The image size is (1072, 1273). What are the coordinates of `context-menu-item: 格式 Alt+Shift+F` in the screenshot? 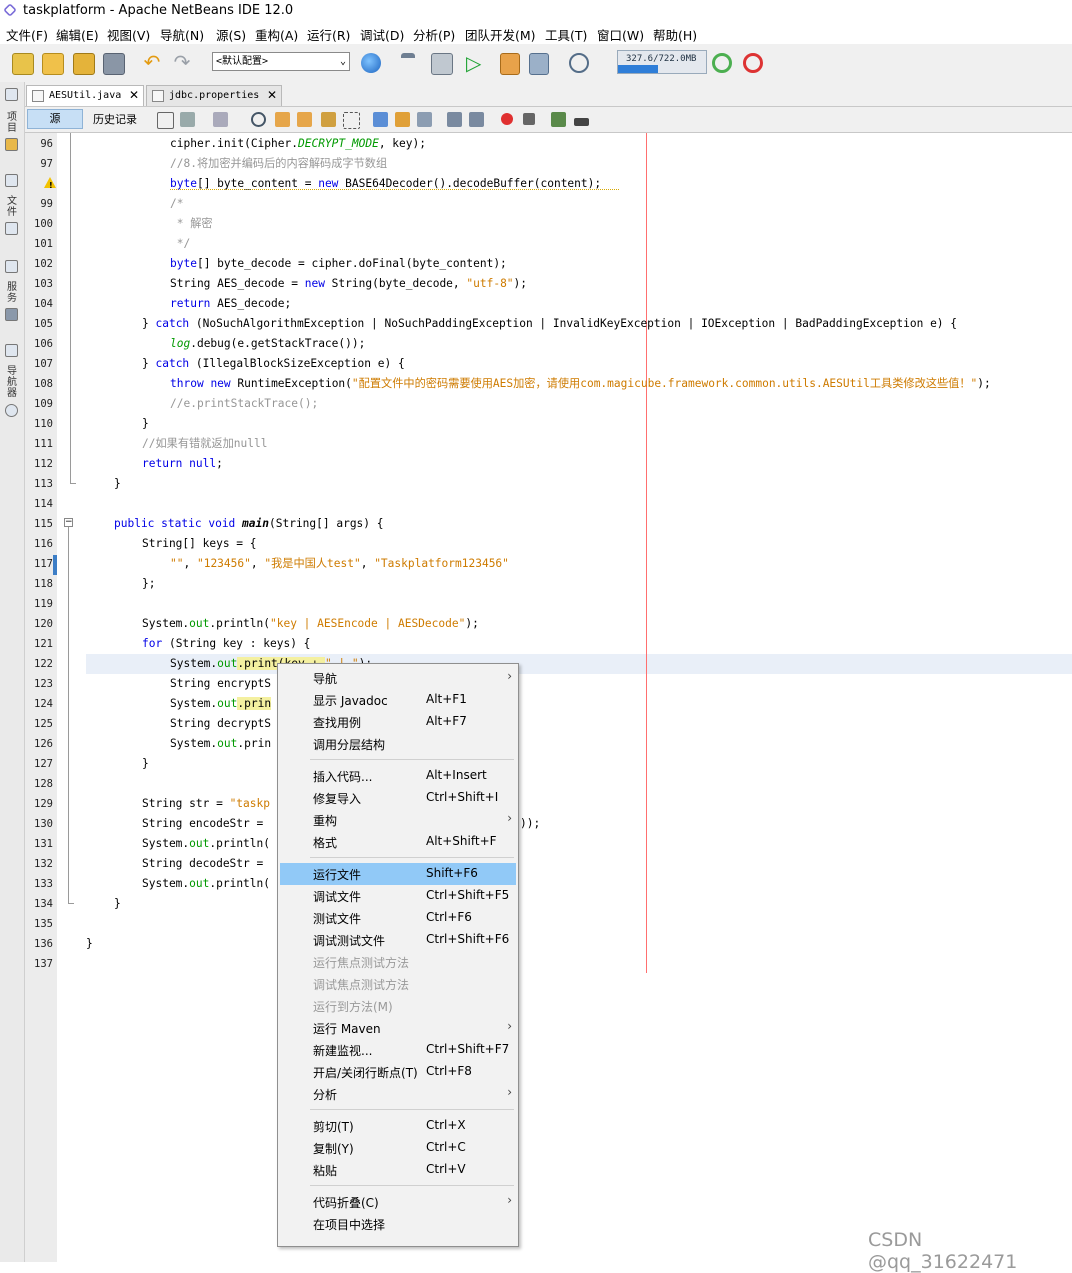 It's located at (398, 842).